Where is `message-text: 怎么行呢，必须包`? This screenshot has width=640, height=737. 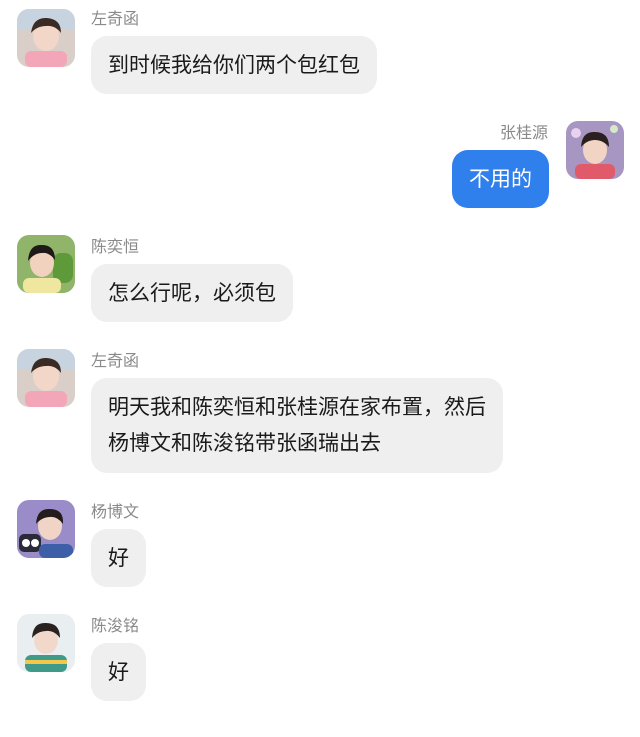 message-text: 怎么行呢，必须包 is located at coordinates (192, 293).